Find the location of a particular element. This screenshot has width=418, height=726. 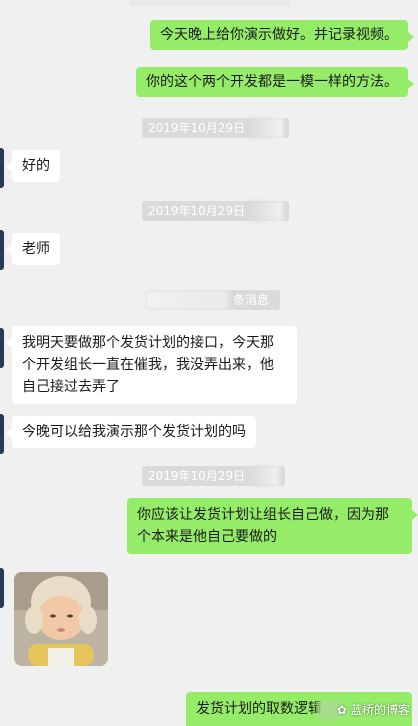

outgoing-message-bubble: 你应该让发货计划让组长自己做，因为那个本来是他自己要做的 is located at coordinates (272, 526).